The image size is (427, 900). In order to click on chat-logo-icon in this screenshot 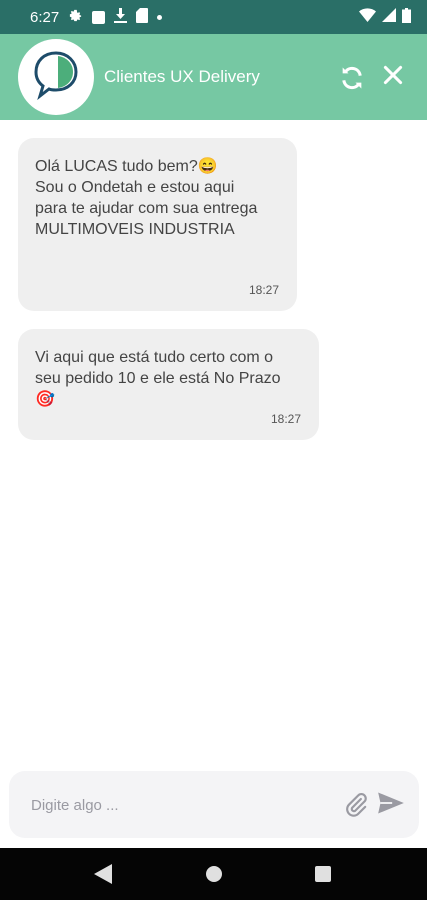, I will do `click(56, 77)`.